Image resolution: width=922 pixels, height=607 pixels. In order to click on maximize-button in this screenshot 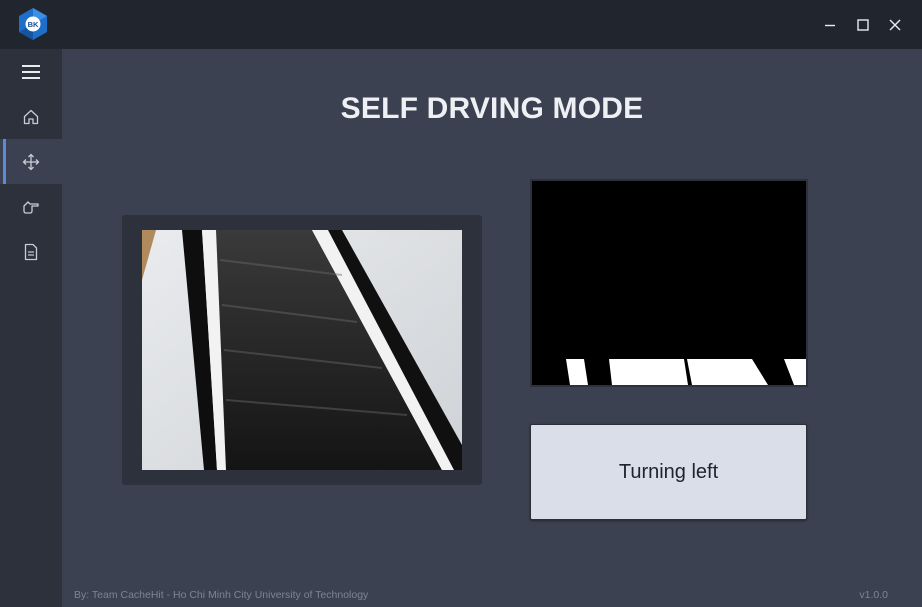, I will do `click(863, 25)`.